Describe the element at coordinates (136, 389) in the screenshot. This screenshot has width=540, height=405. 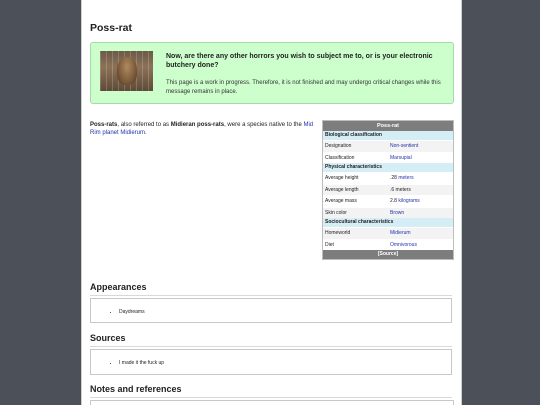
I see `notes-heading: Notes and references` at that location.